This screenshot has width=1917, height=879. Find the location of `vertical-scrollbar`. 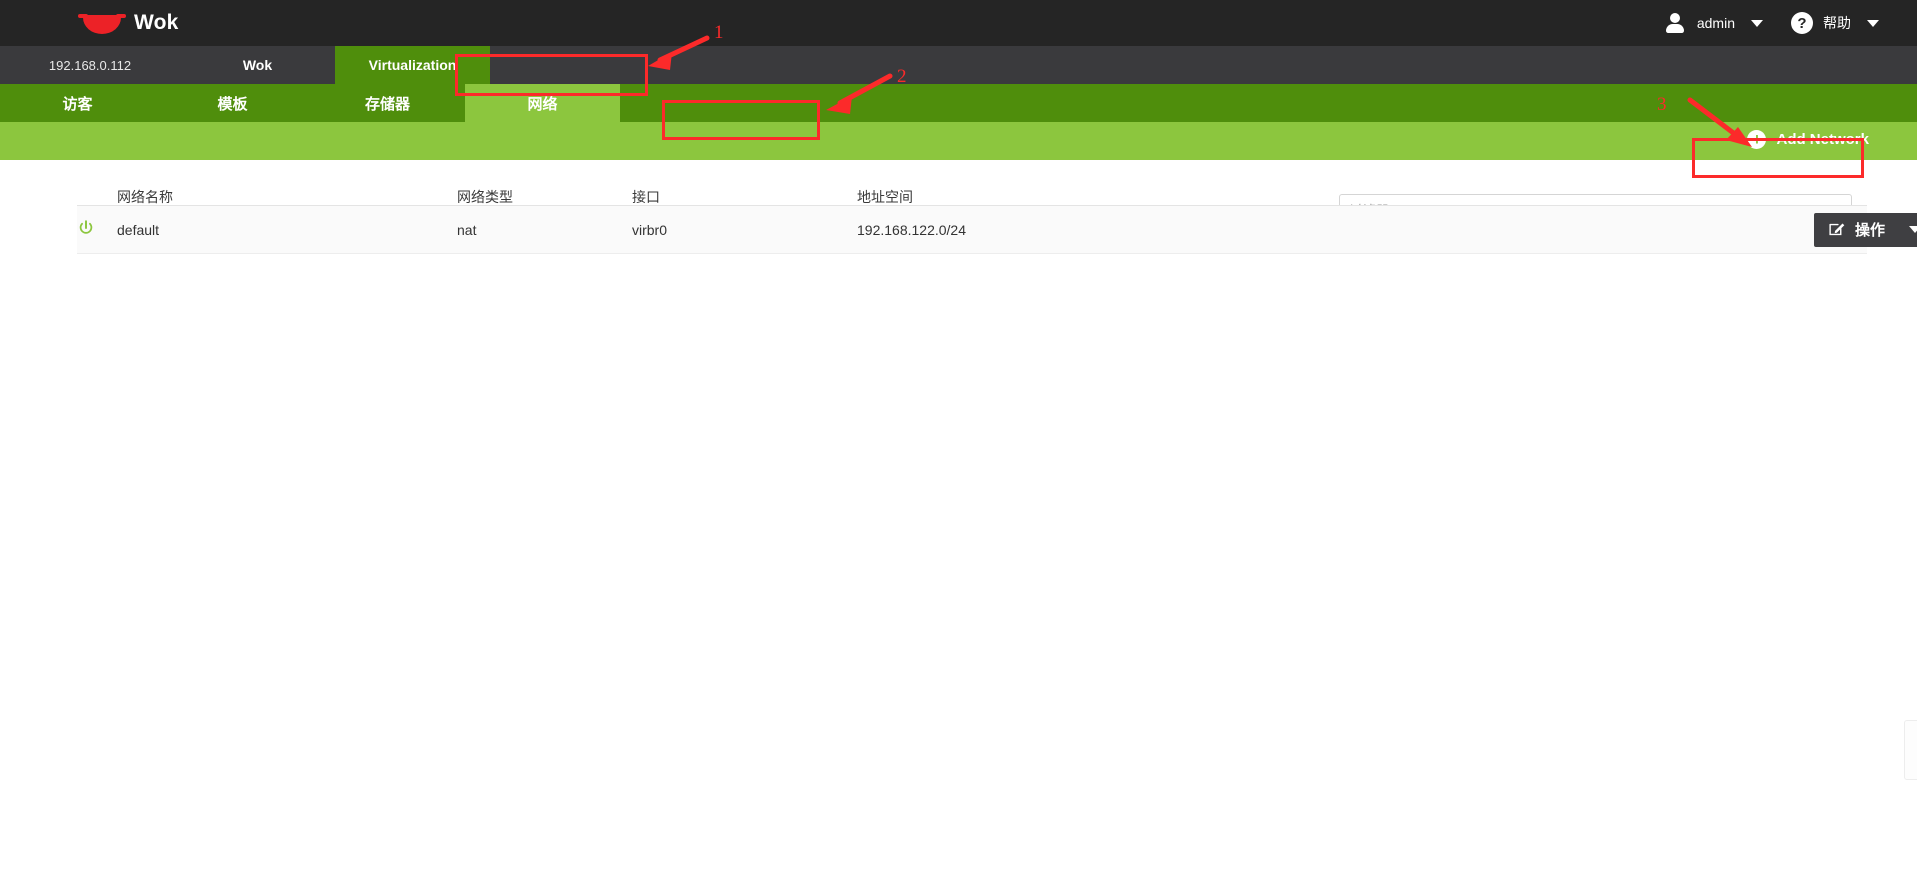

vertical-scrollbar is located at coordinates (1910, 750).